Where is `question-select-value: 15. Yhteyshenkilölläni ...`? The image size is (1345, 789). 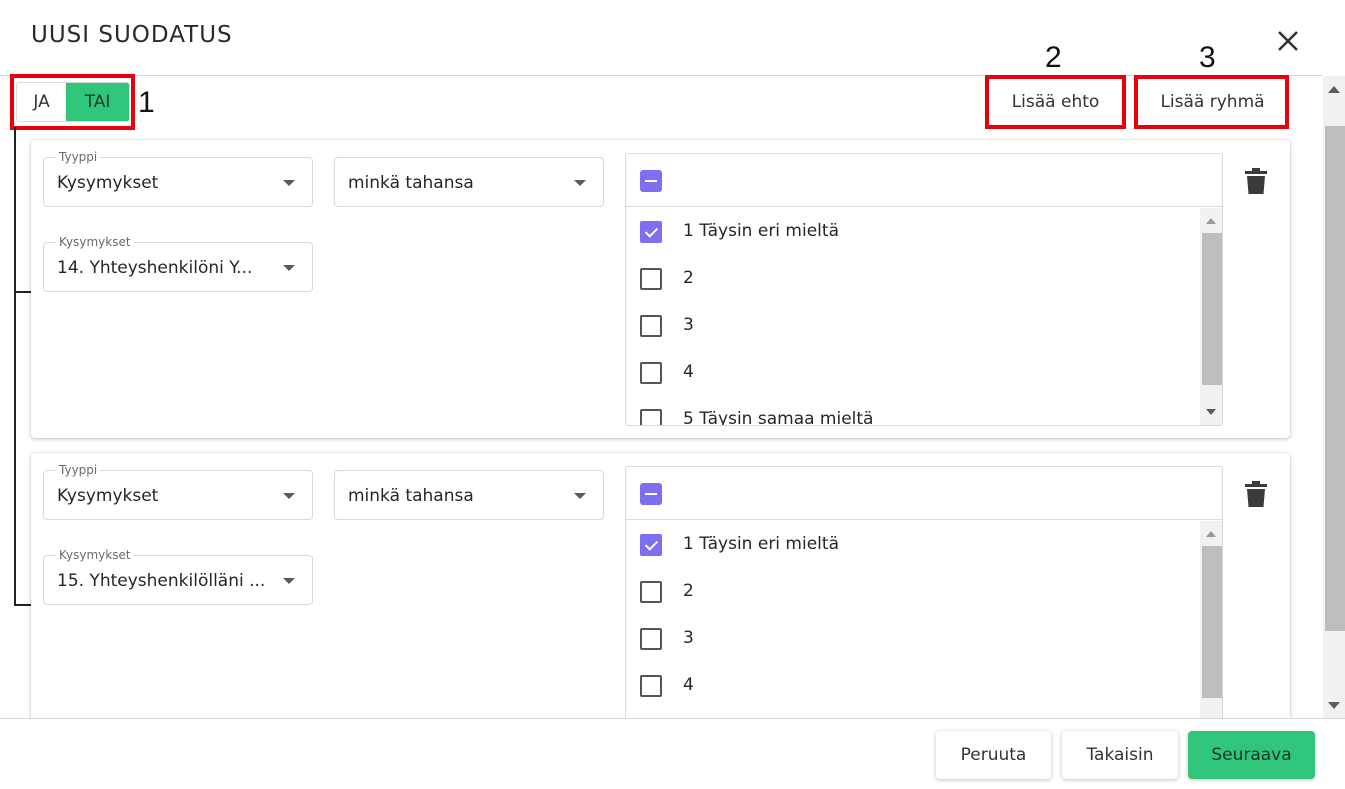
question-select-value: 15. Yhteyshenkilölläni ... is located at coordinates (161, 581).